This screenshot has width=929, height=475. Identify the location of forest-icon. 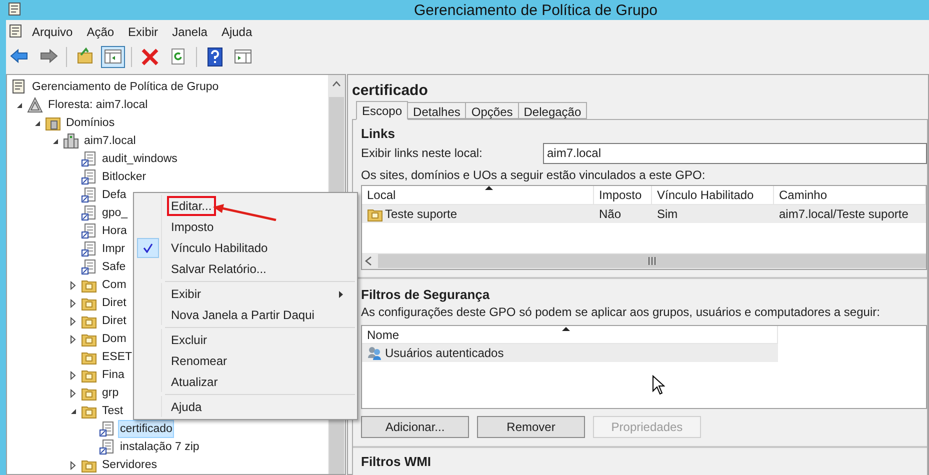
(35, 105).